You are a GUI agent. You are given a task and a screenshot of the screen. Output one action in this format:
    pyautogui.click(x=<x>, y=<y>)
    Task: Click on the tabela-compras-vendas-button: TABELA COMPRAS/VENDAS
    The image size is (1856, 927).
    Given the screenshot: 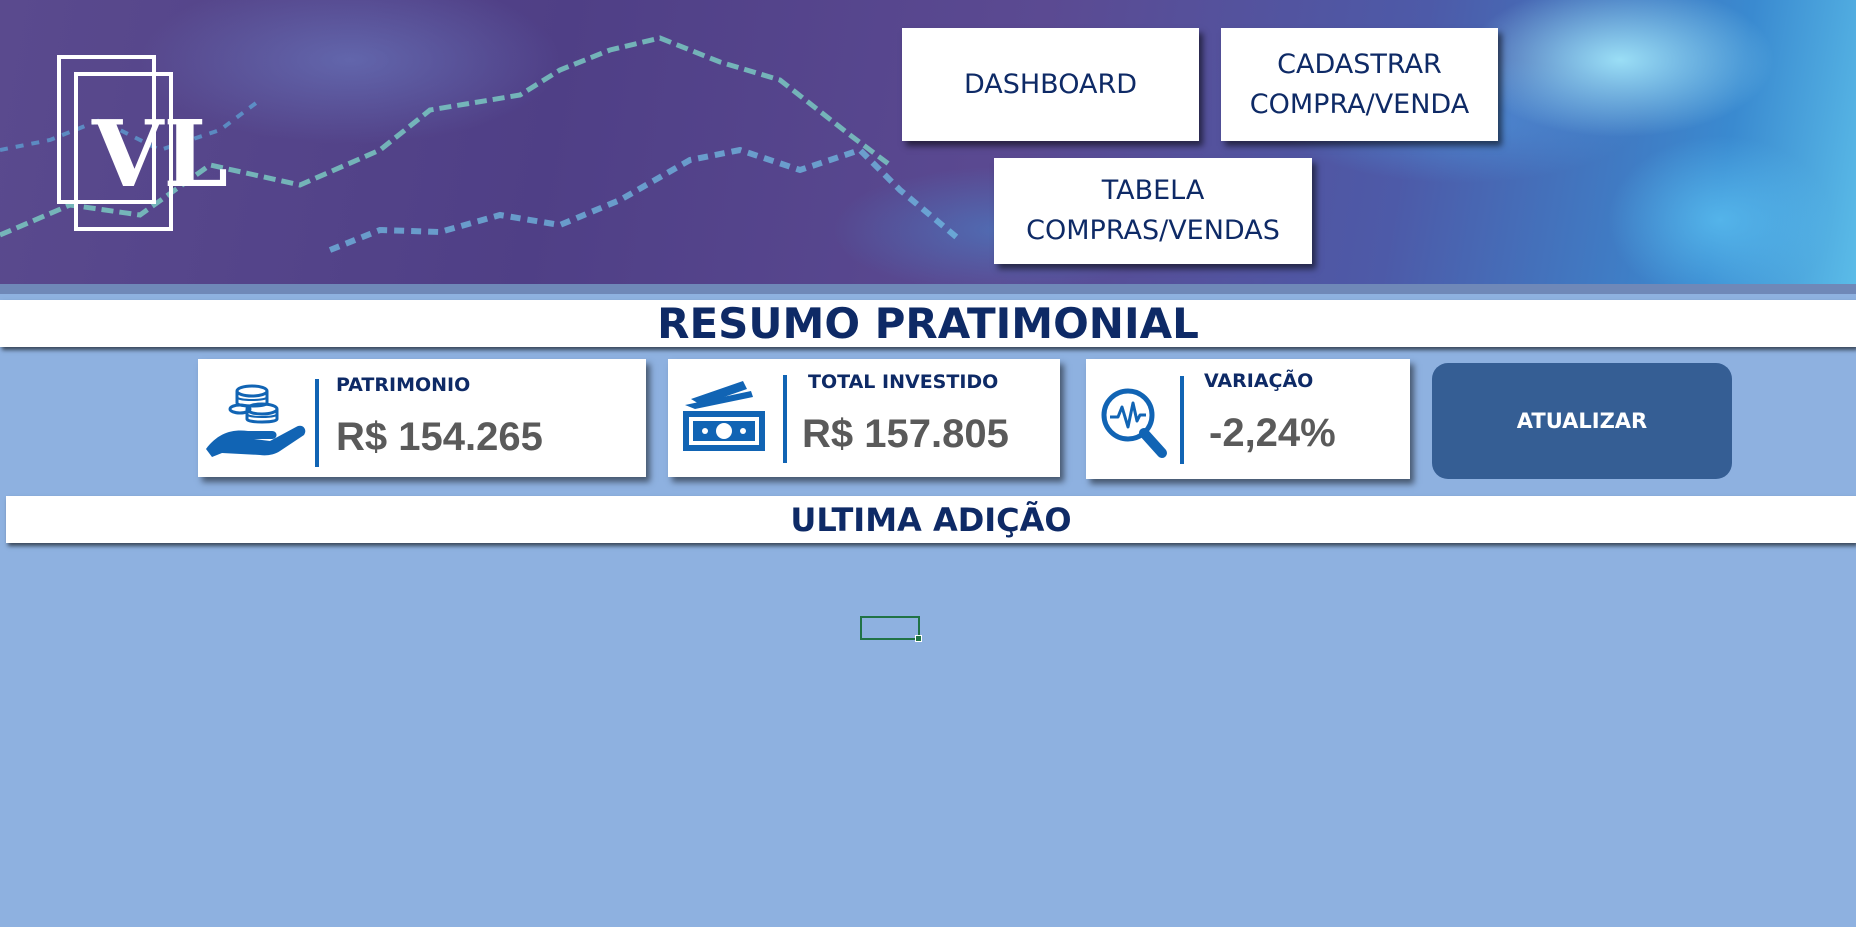 What is the action you would take?
    pyautogui.click(x=1153, y=211)
    